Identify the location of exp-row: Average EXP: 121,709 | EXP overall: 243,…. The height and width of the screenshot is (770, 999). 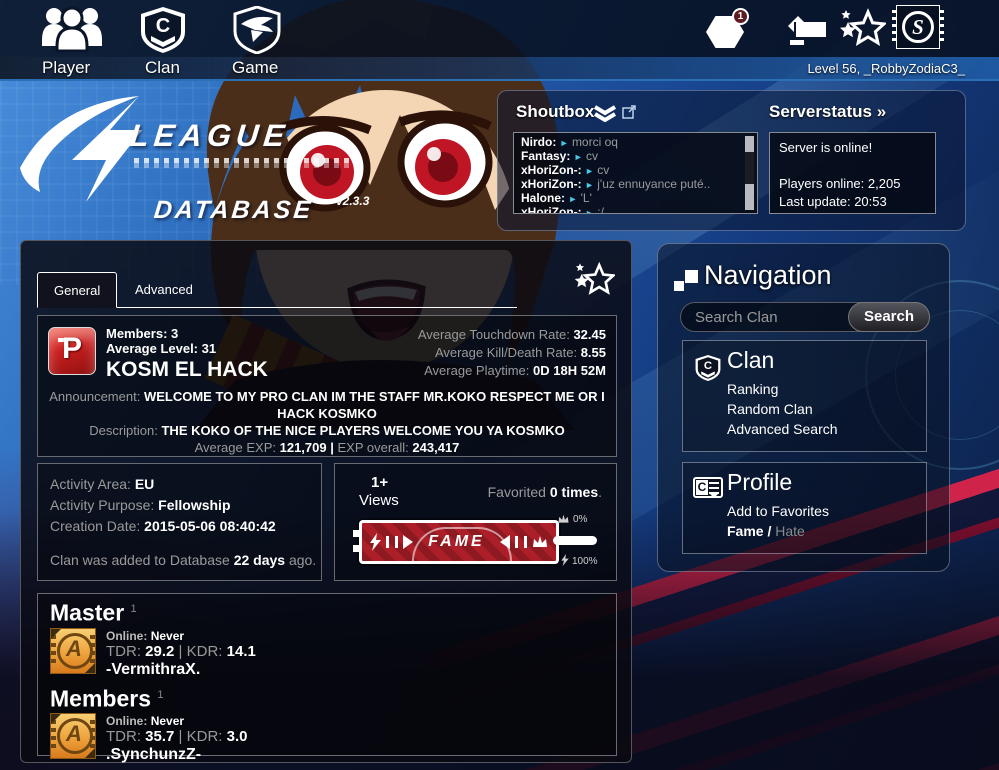
(327, 447).